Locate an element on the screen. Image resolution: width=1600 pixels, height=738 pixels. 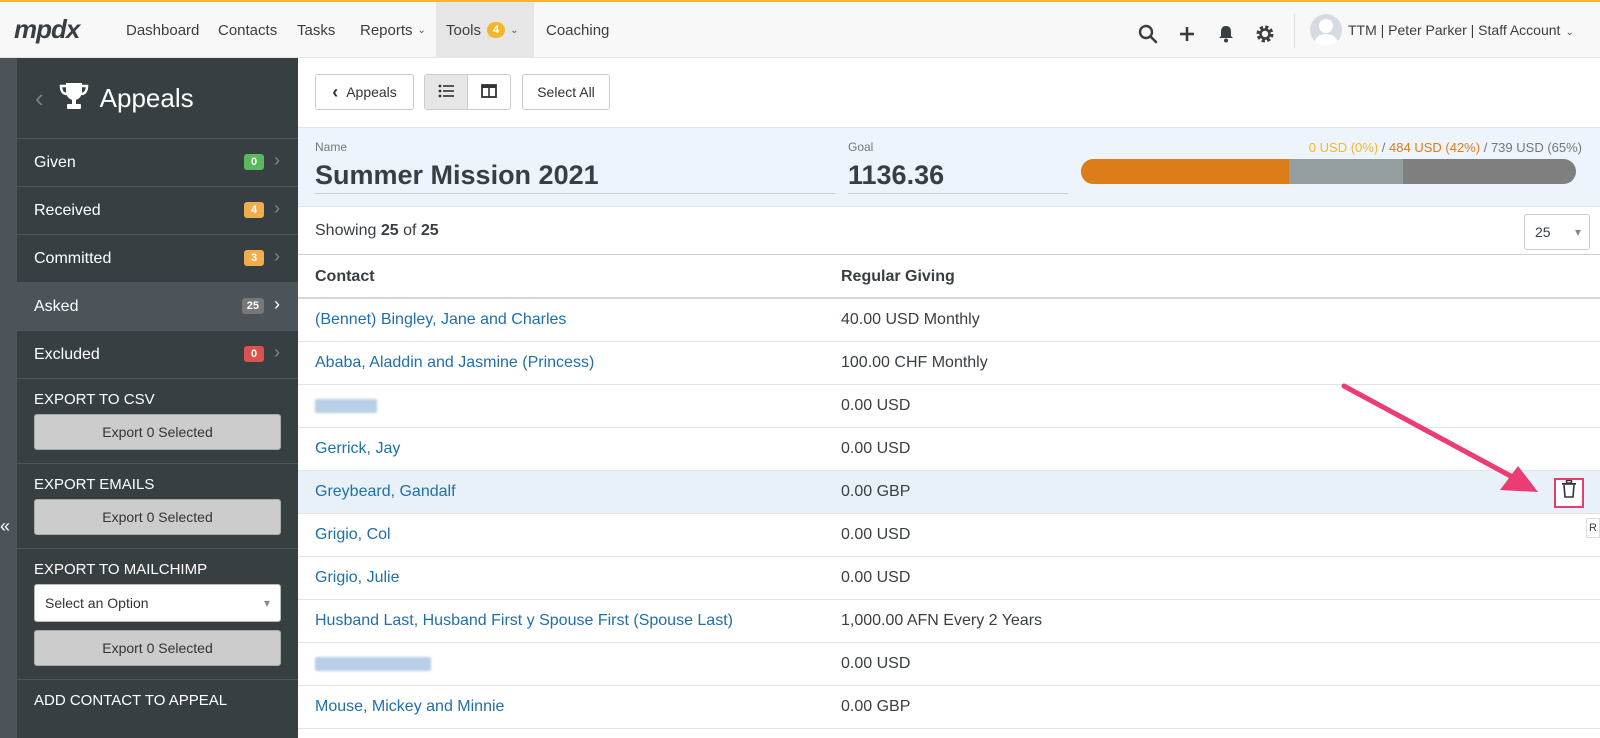
table-header: Contact Regular Giving is located at coordinates (949, 277).